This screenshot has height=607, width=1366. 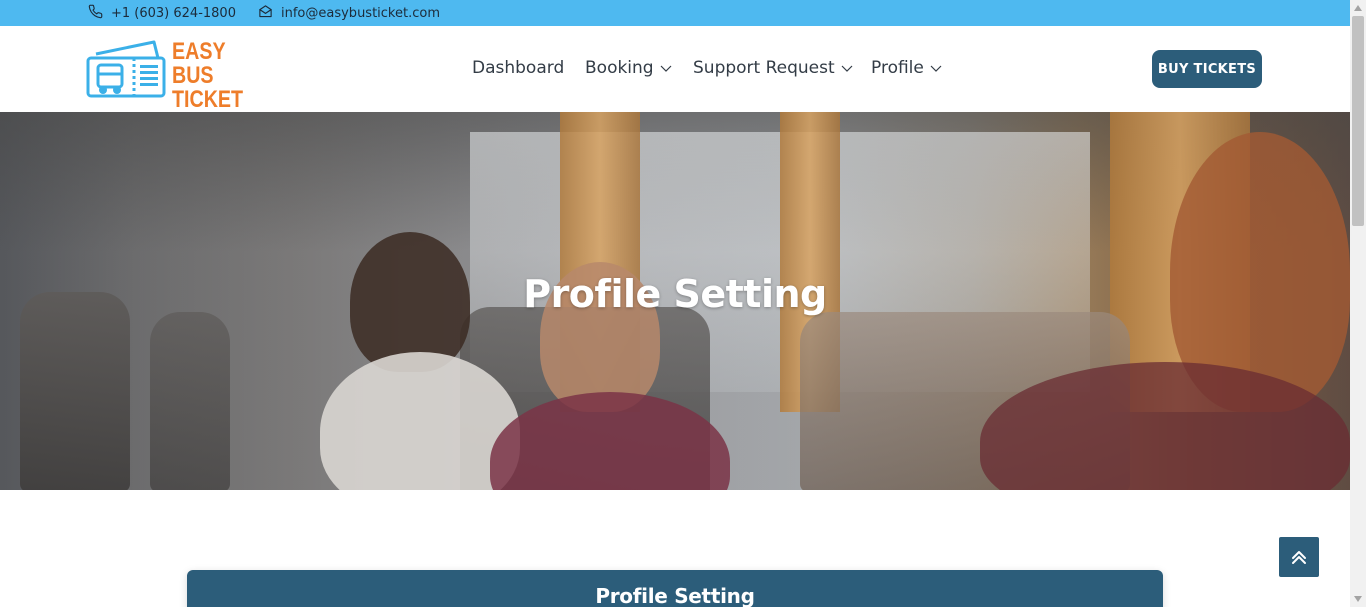 I want to click on nav-booking: Booking, so click(x=628, y=68).